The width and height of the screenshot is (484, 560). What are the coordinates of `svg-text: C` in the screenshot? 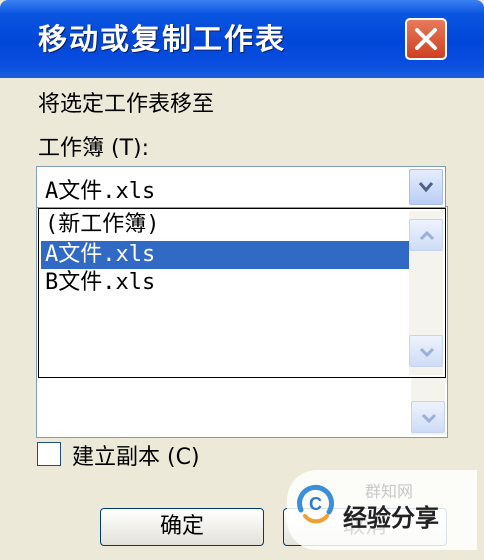 It's located at (315, 504).